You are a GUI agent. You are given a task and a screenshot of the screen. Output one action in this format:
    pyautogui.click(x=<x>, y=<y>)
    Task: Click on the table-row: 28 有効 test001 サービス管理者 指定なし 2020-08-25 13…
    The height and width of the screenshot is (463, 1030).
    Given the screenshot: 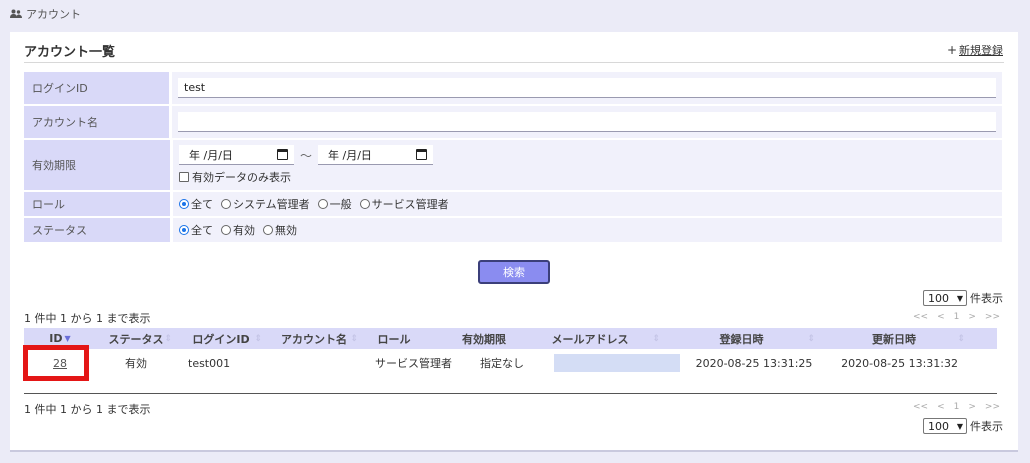 What is the action you would take?
    pyautogui.click(x=510, y=363)
    